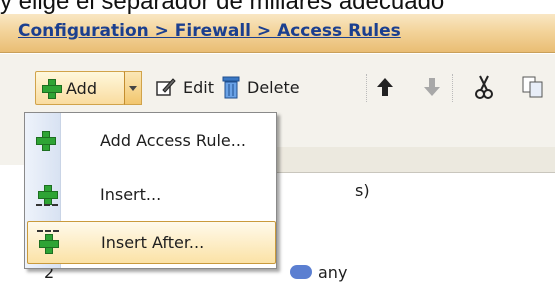 The height and width of the screenshot is (282, 555). I want to click on copy-icon, so click(532, 87).